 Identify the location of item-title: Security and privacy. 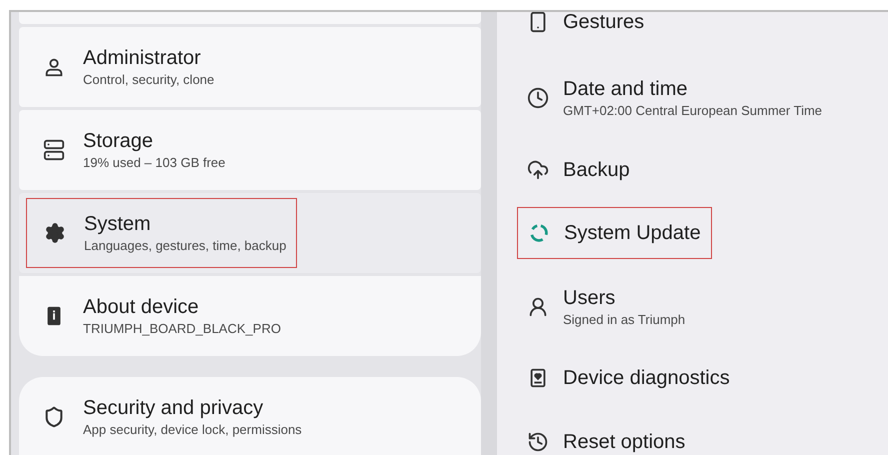
(173, 408).